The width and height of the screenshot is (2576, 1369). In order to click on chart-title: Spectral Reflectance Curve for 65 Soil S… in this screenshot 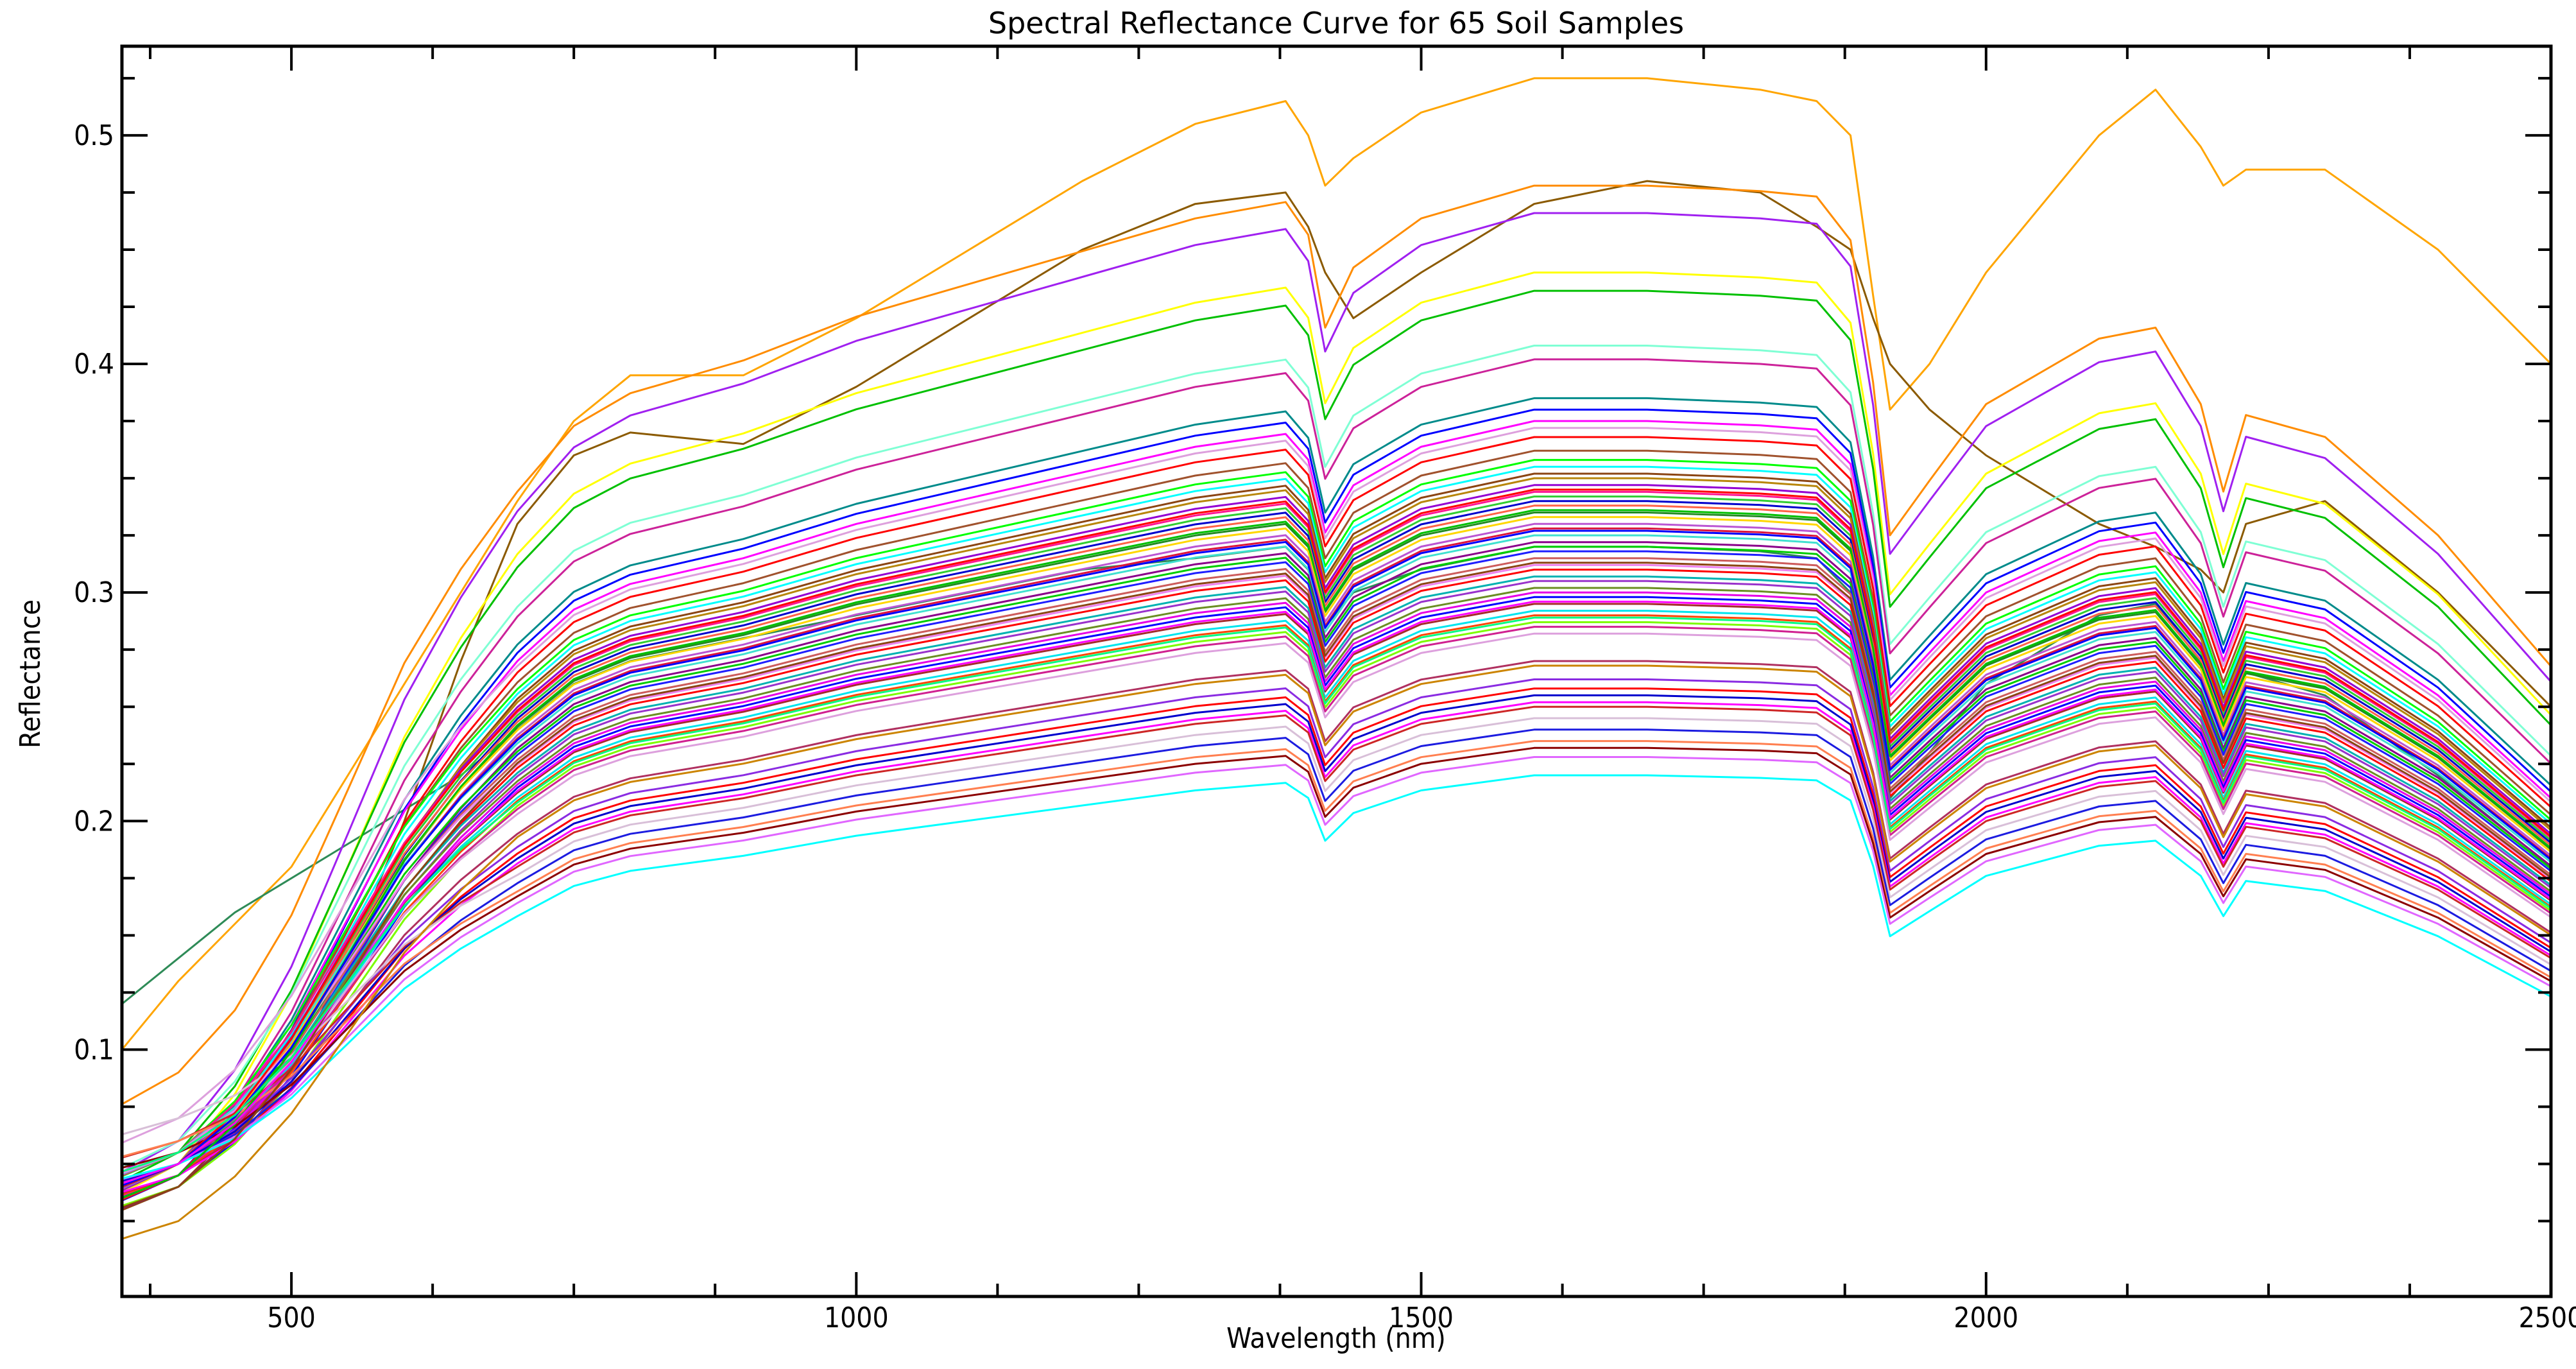, I will do `click(1336, 23)`.